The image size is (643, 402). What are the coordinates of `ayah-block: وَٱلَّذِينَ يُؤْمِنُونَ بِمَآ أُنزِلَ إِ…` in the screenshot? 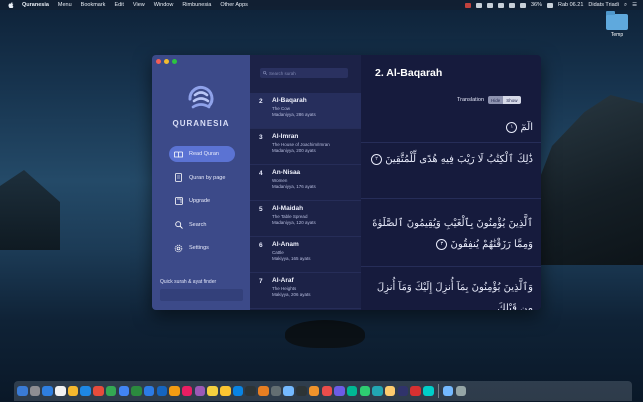 It's located at (451, 290).